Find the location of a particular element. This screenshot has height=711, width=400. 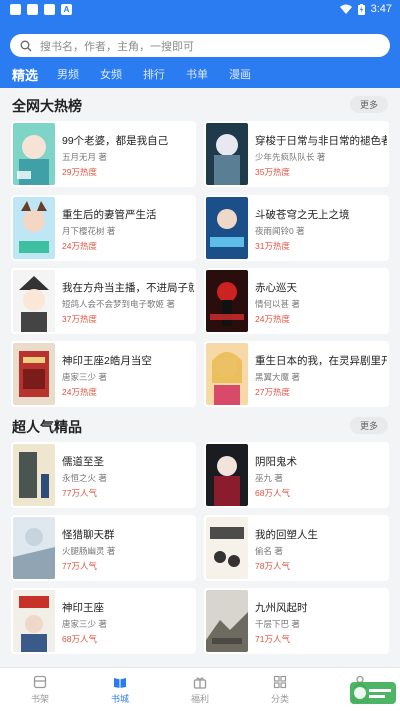

book-heat: 31万热度 is located at coordinates (272, 246).